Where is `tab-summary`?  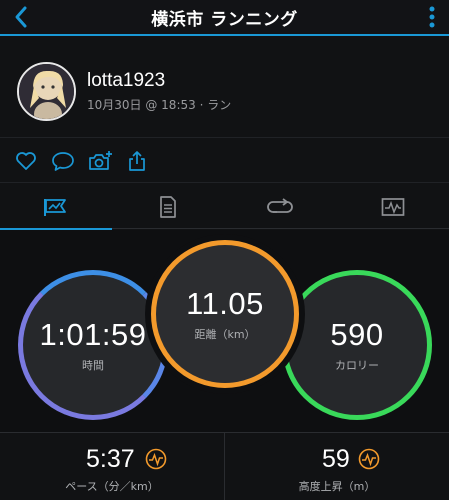 tab-summary is located at coordinates (56, 207).